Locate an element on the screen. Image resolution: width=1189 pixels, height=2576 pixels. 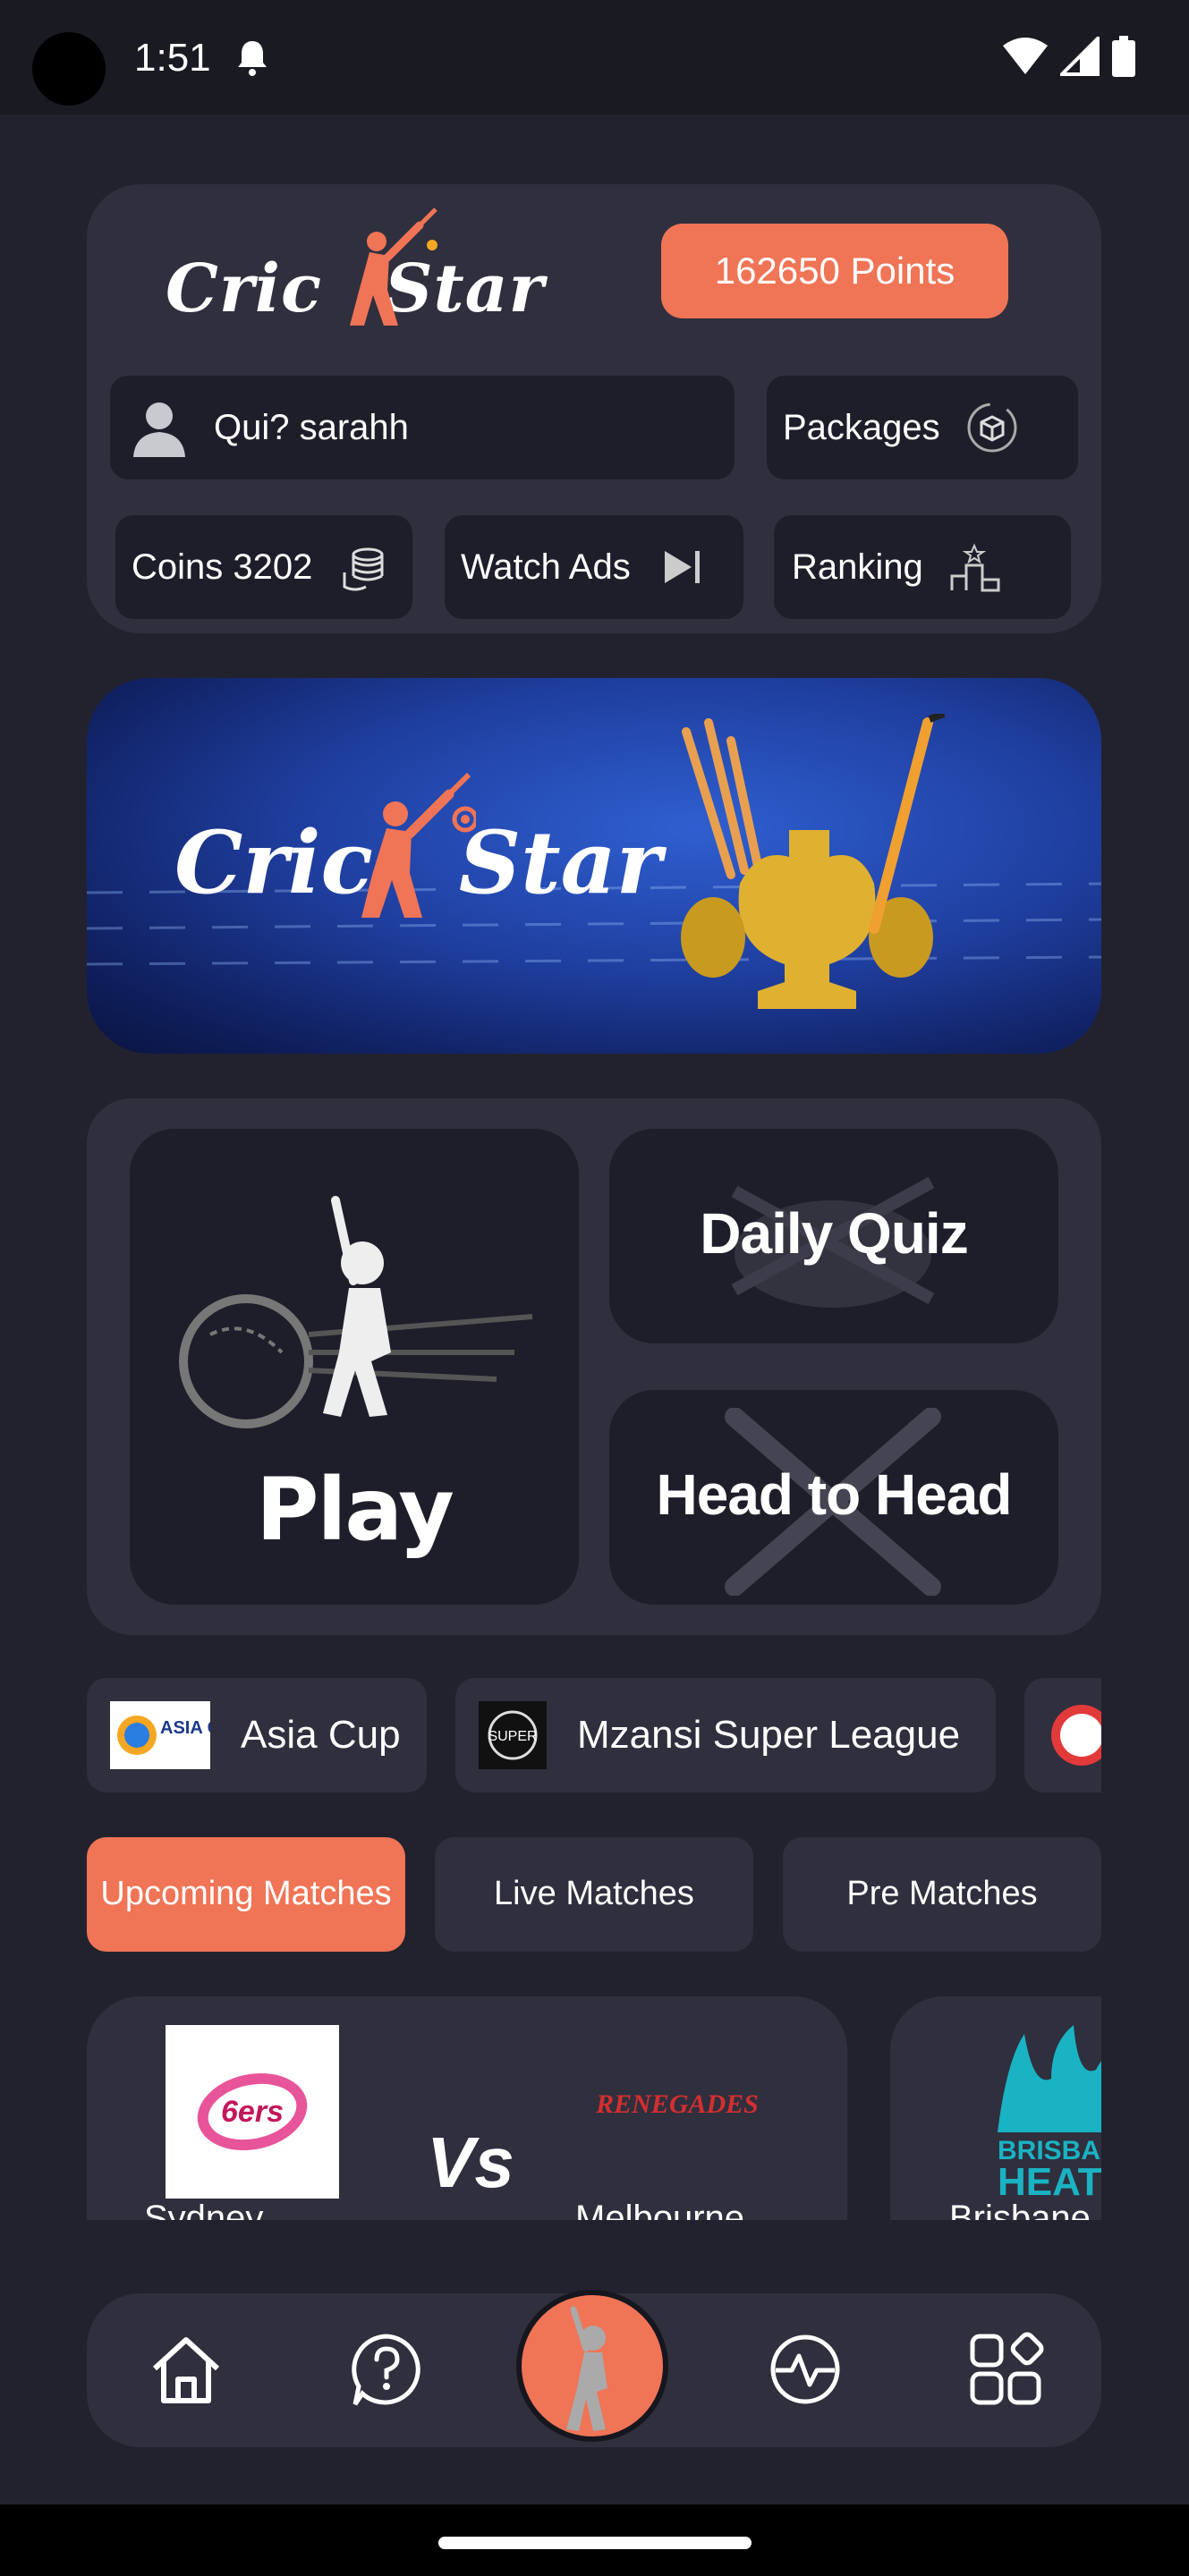
podium-icon is located at coordinates (975, 567).